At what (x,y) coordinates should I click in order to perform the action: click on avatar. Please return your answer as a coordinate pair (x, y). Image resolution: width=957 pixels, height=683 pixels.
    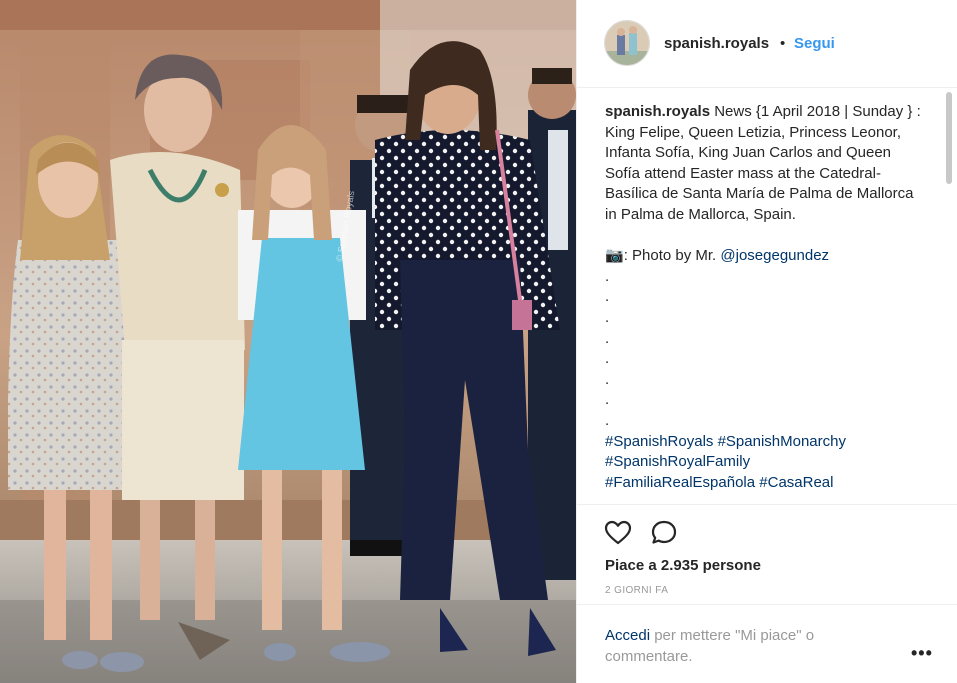
    Looking at the image, I should click on (627, 43).